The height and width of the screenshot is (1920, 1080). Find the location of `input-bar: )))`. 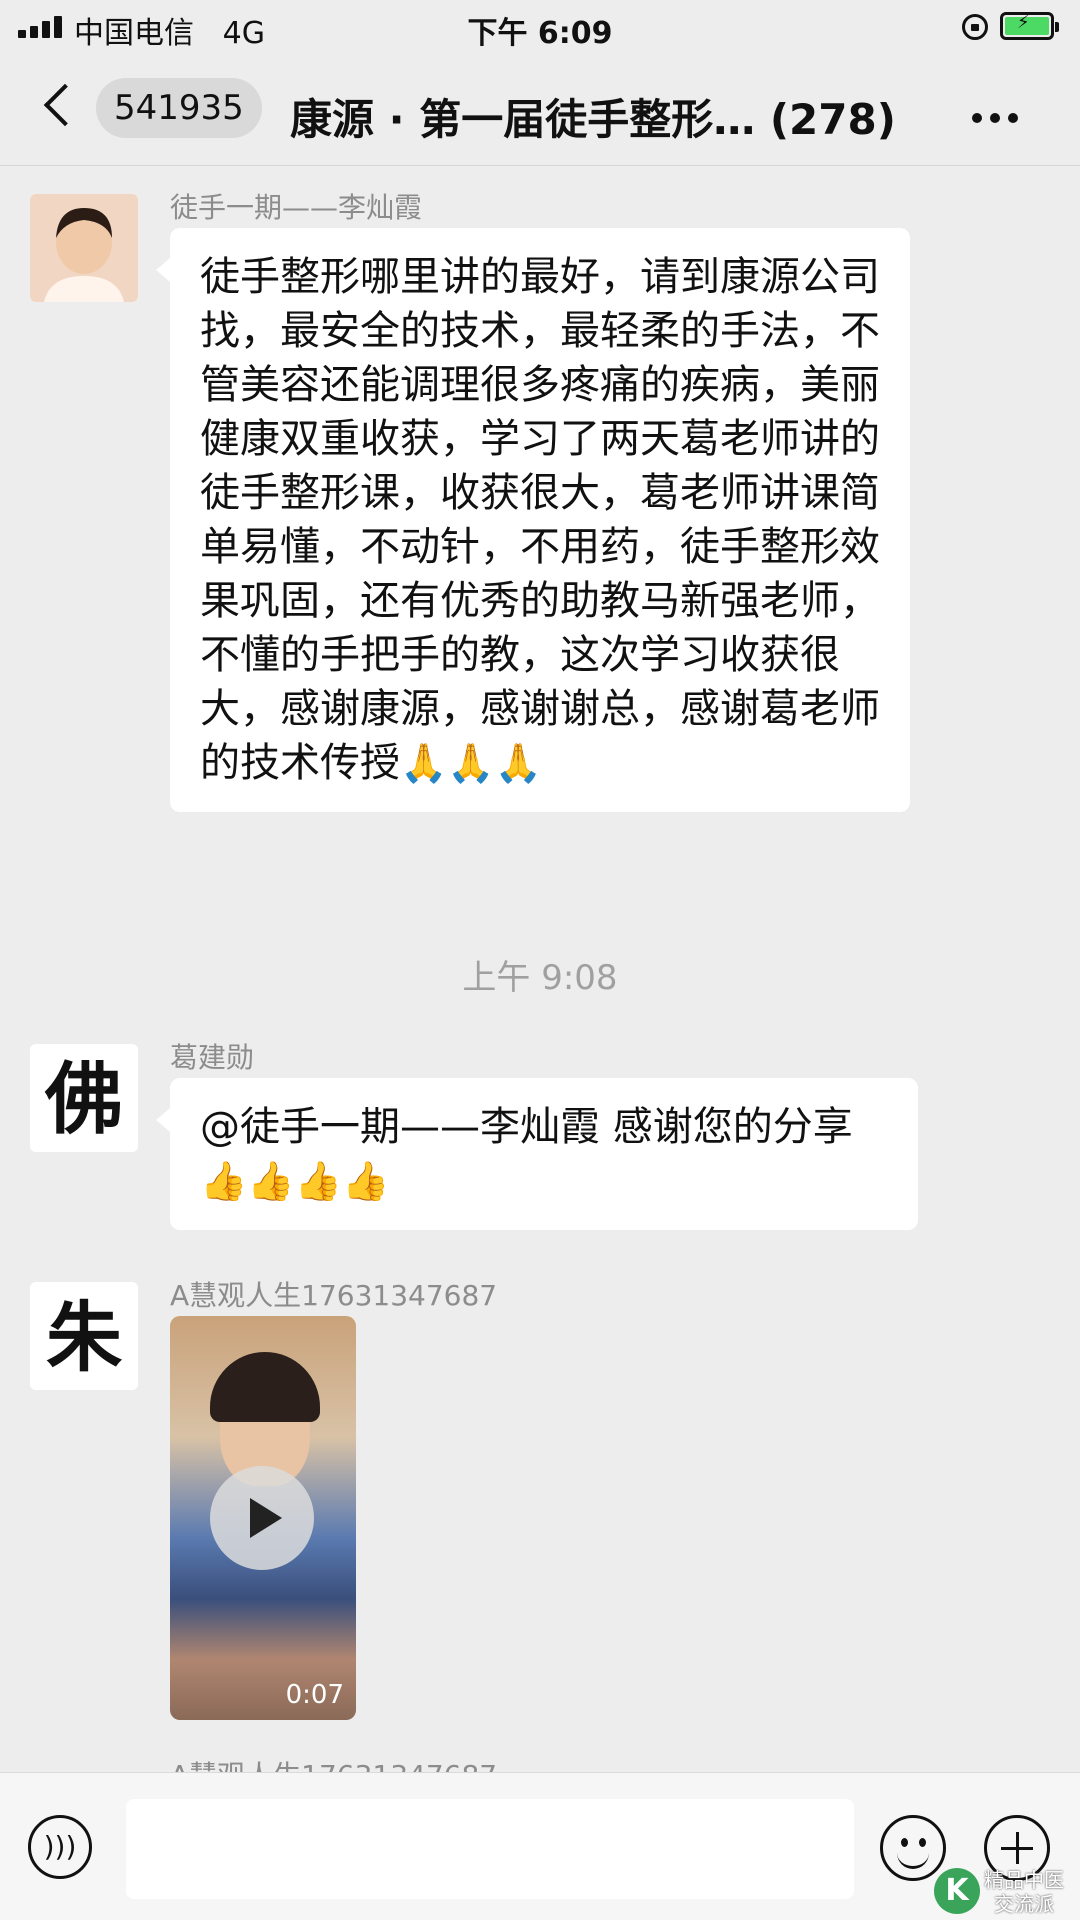

input-bar: ))) is located at coordinates (540, 1846).